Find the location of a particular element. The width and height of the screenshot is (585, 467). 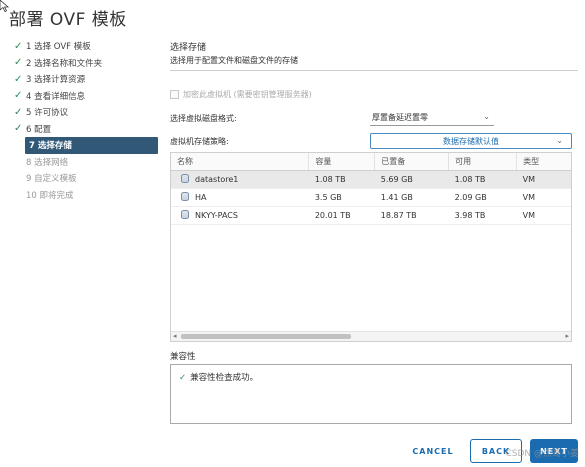

wizard-step: 9 自定义模板 is located at coordinates (84, 178).